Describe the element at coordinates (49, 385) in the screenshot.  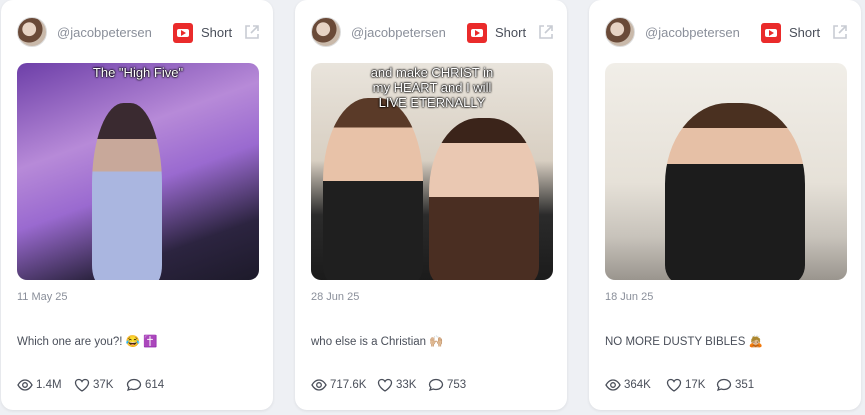
I see `views-count: 1.4M` at that location.